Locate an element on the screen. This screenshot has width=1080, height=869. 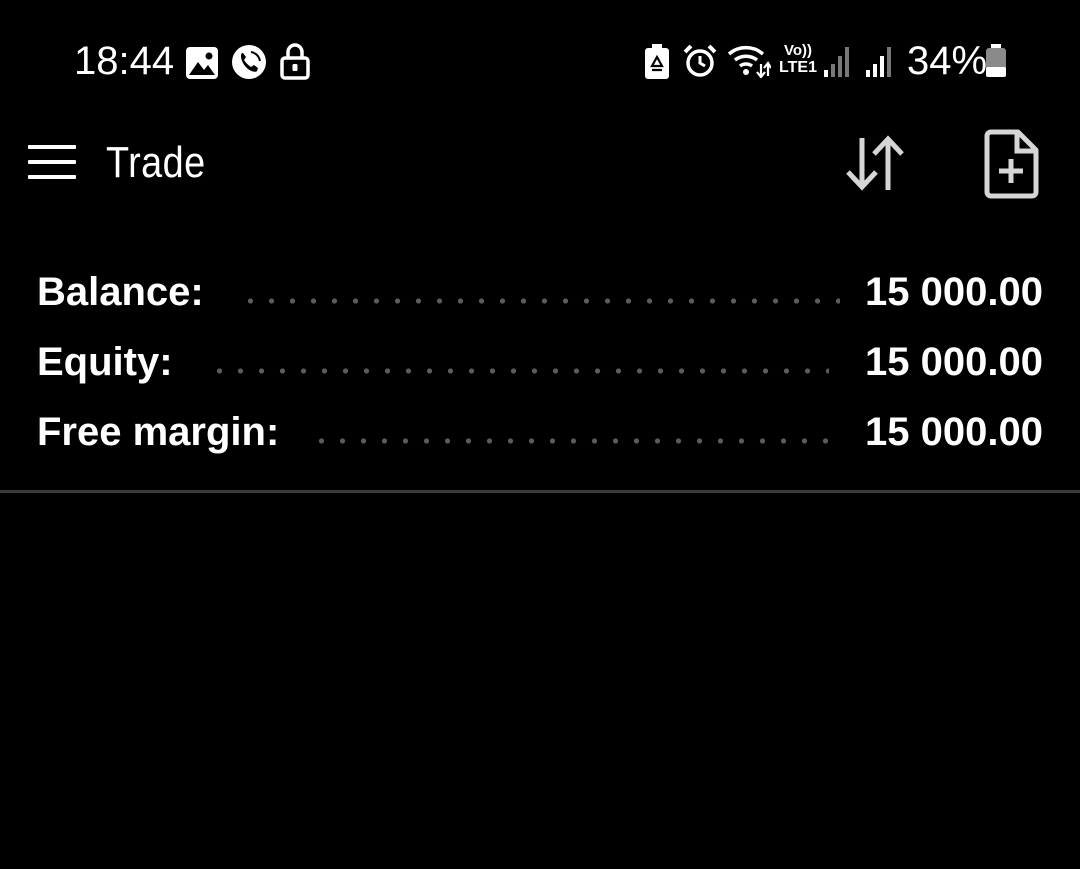
equity-row: Equity: 15 000.00 is located at coordinates (540, 363).